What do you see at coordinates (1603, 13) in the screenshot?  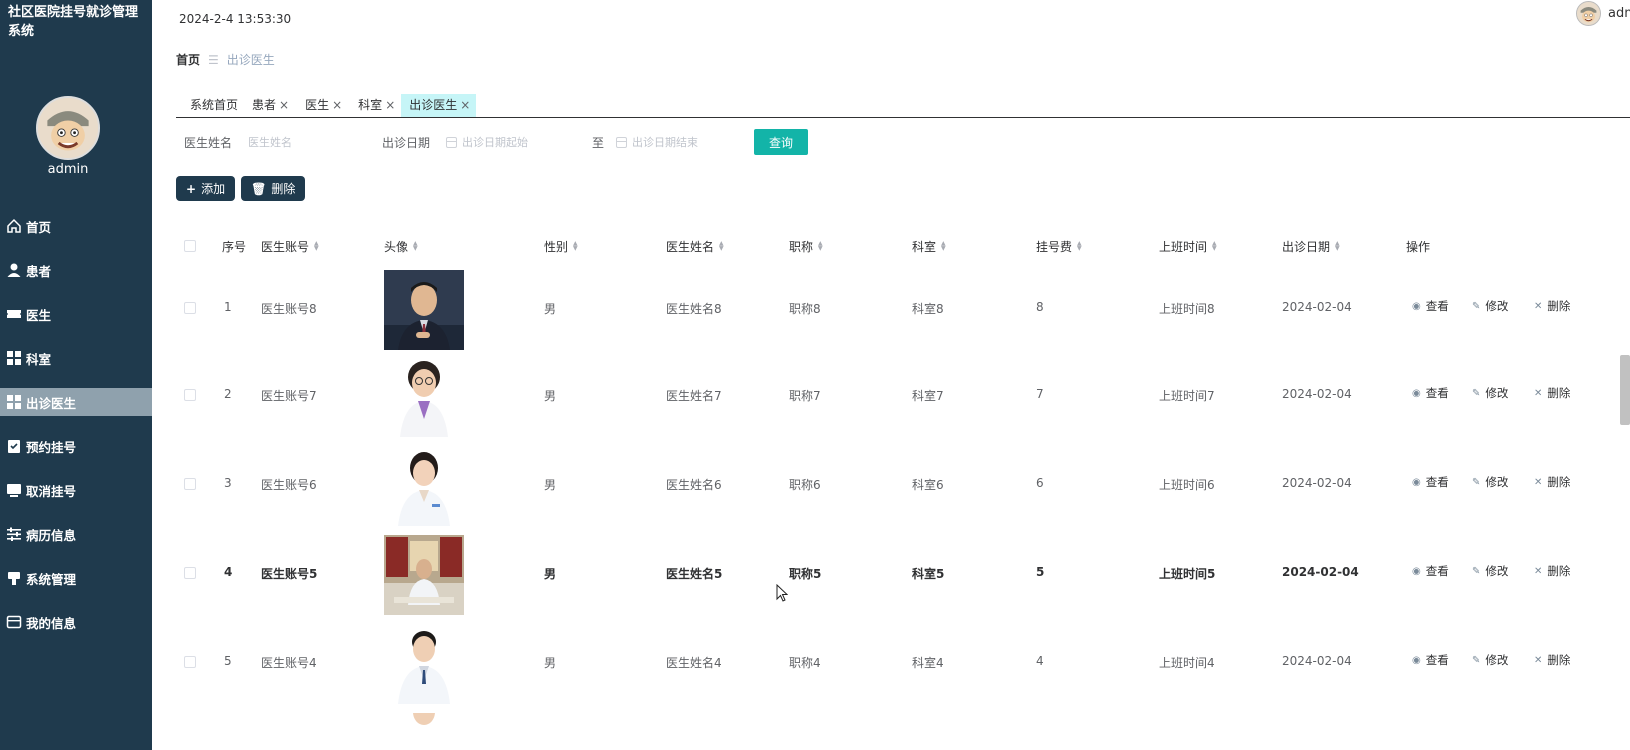 I see `user-menu: admin` at bounding box center [1603, 13].